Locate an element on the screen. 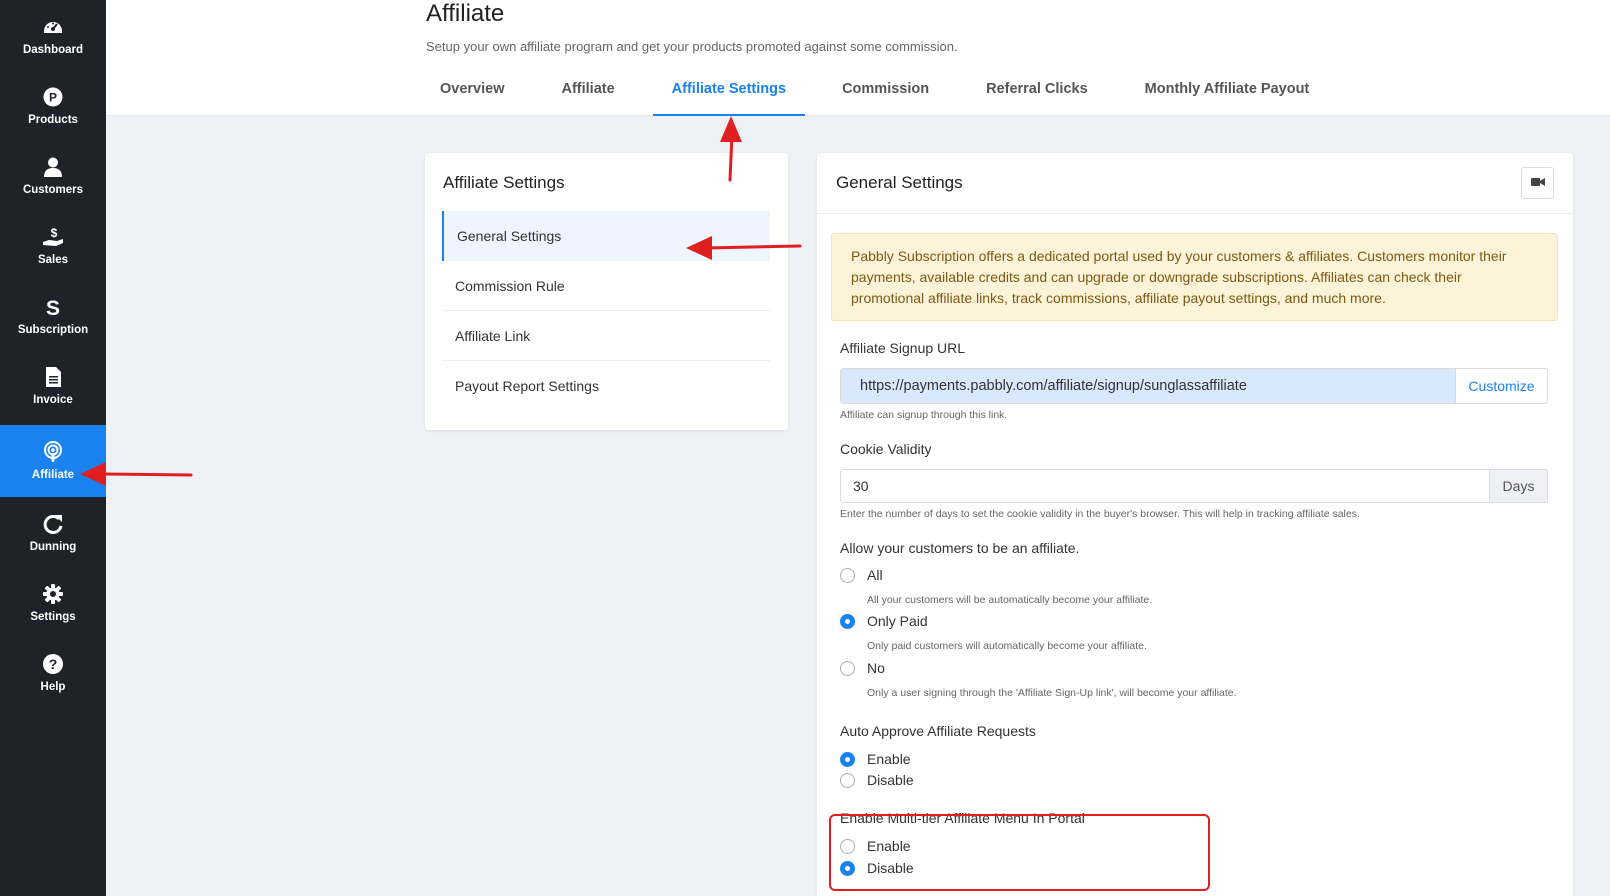 Image resolution: width=1610 pixels, height=896 pixels. svg-text: P is located at coordinates (53, 98).